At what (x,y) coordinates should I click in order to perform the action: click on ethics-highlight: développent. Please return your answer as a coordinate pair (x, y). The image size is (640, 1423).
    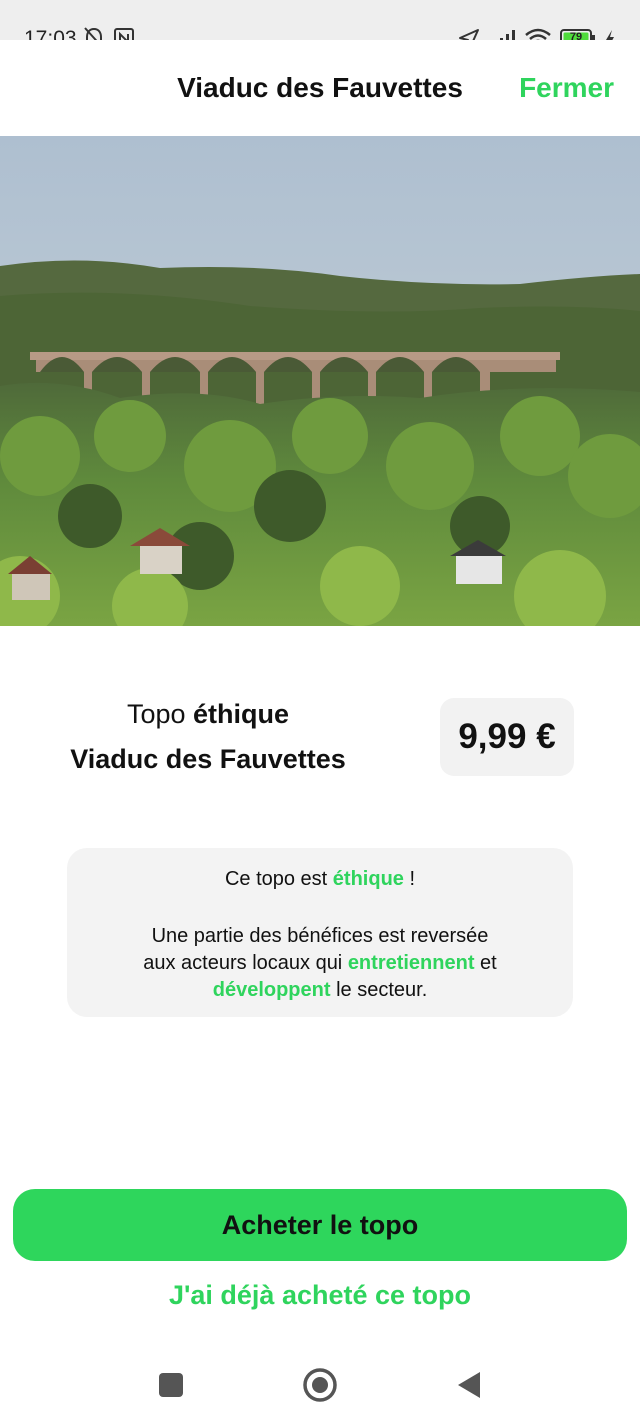
    Looking at the image, I should click on (271, 990).